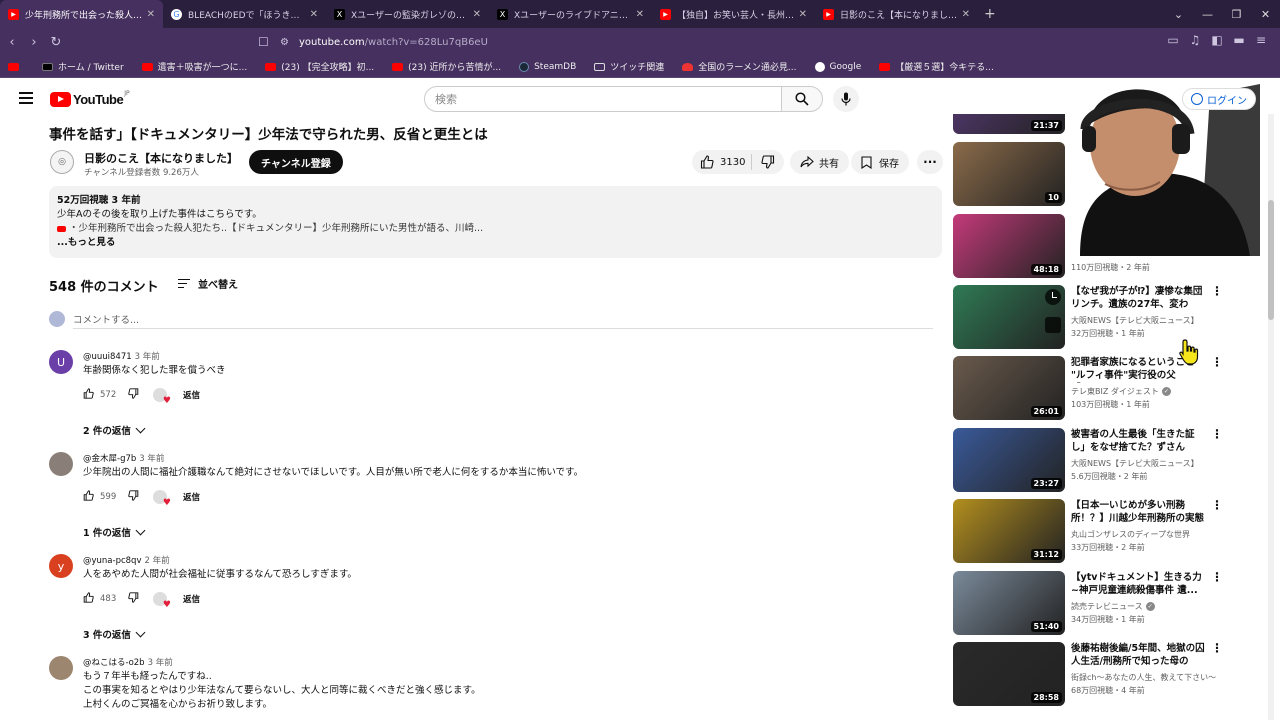  Describe the element at coordinates (16, 66) in the screenshot. I see `bookmark-item` at that location.